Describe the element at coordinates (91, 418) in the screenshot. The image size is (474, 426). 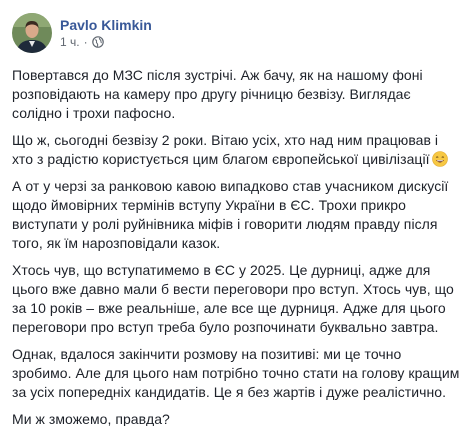
I see `post-paragraph: Ми ж зможемо, правда?` at that location.